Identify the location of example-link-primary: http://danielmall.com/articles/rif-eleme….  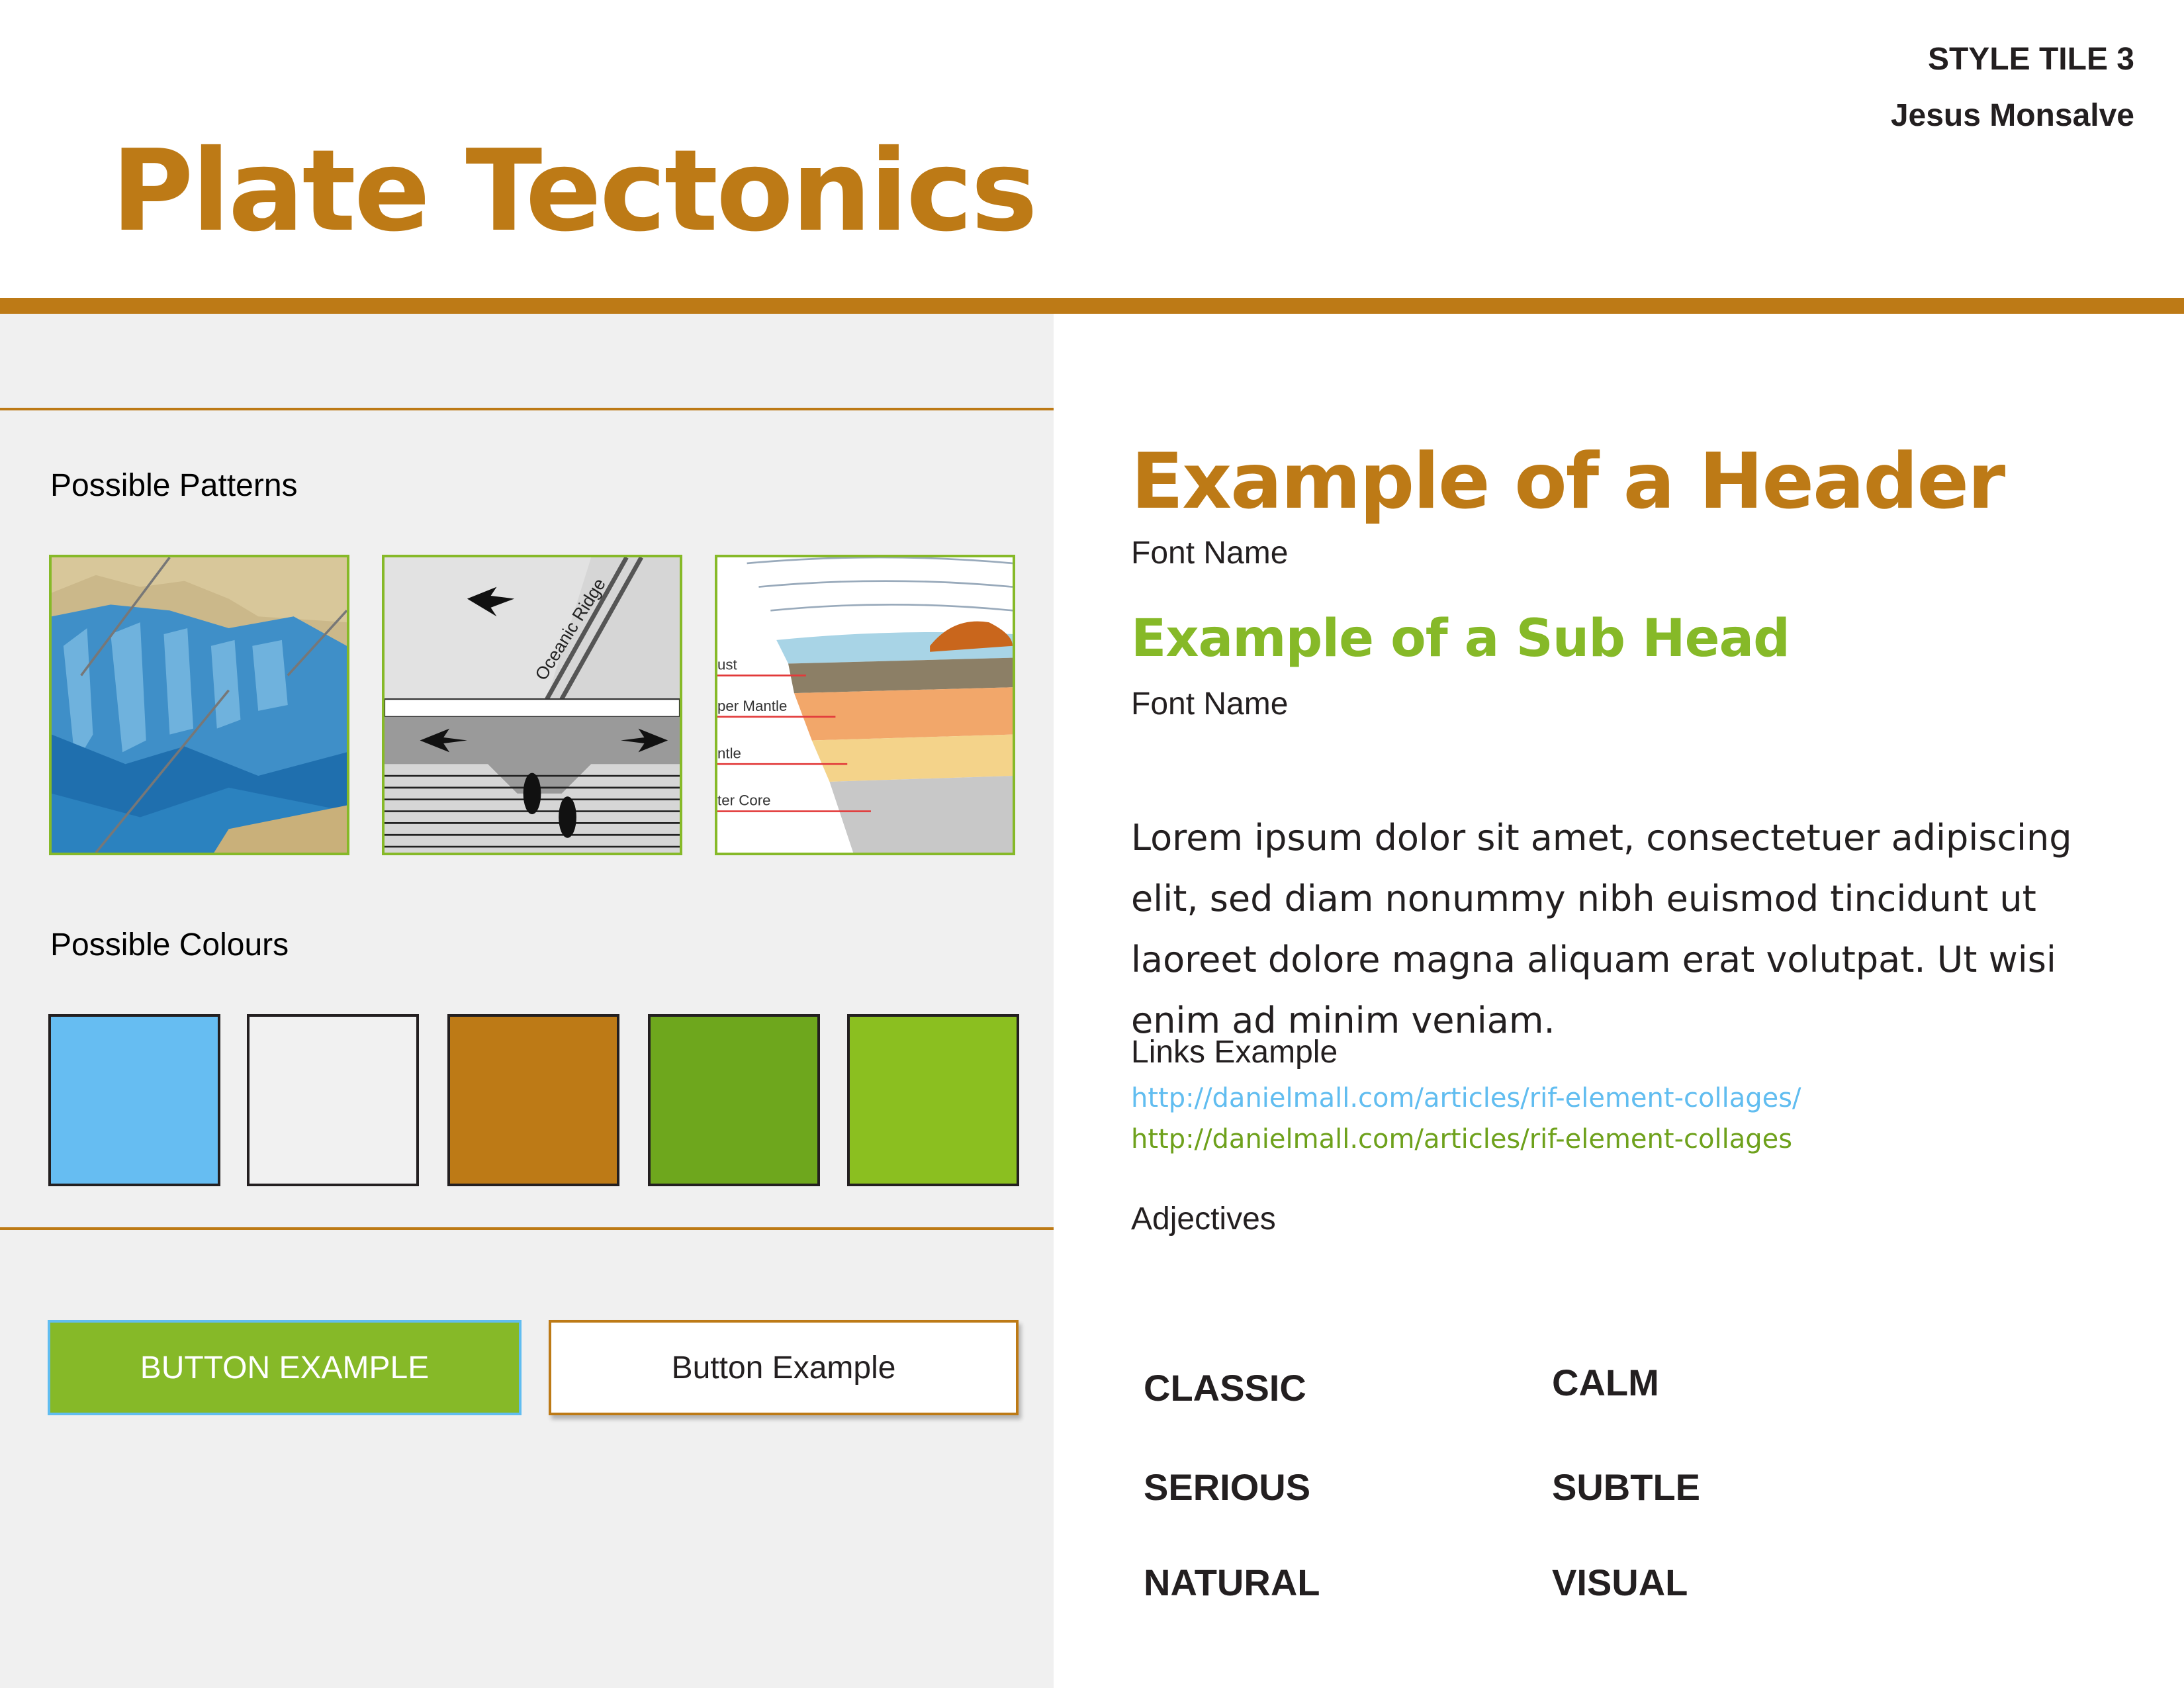
(1466, 1098).